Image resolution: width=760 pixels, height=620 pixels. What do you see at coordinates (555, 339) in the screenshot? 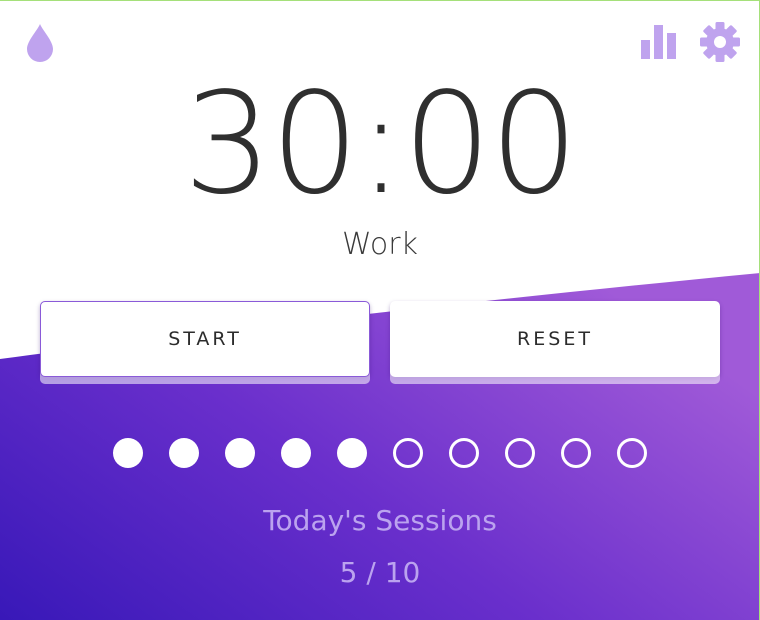
I see `reset-button: RESET` at bounding box center [555, 339].